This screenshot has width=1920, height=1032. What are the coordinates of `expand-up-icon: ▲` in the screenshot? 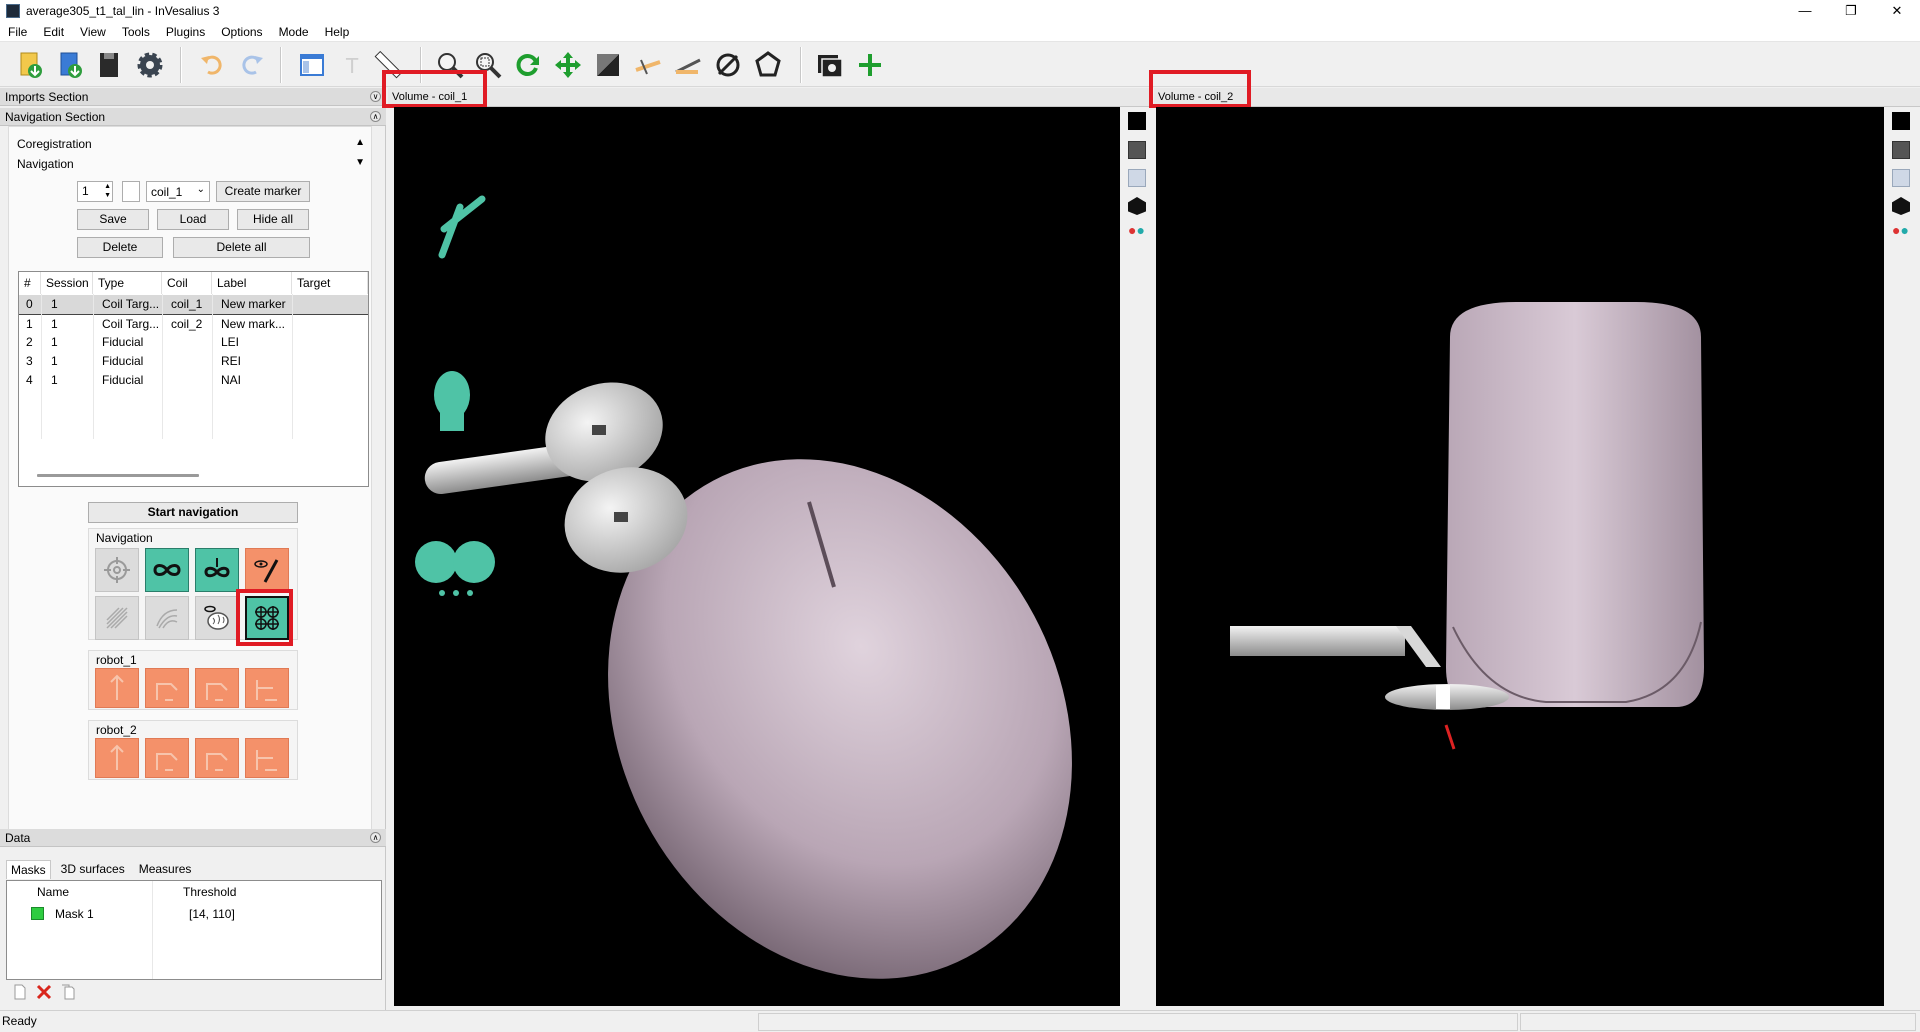 It's located at (360, 142).